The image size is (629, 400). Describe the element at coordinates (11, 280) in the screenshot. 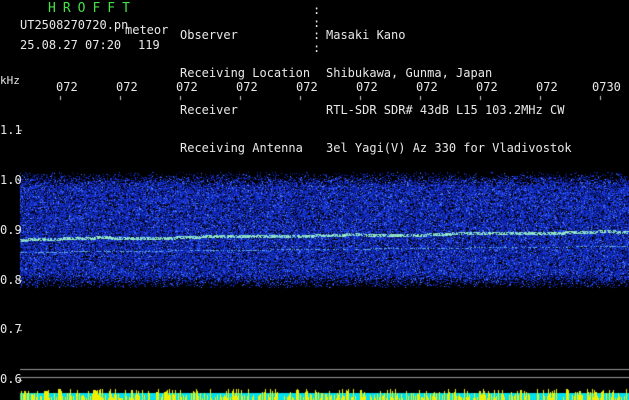

I see `freq-tick: 0.8` at that location.